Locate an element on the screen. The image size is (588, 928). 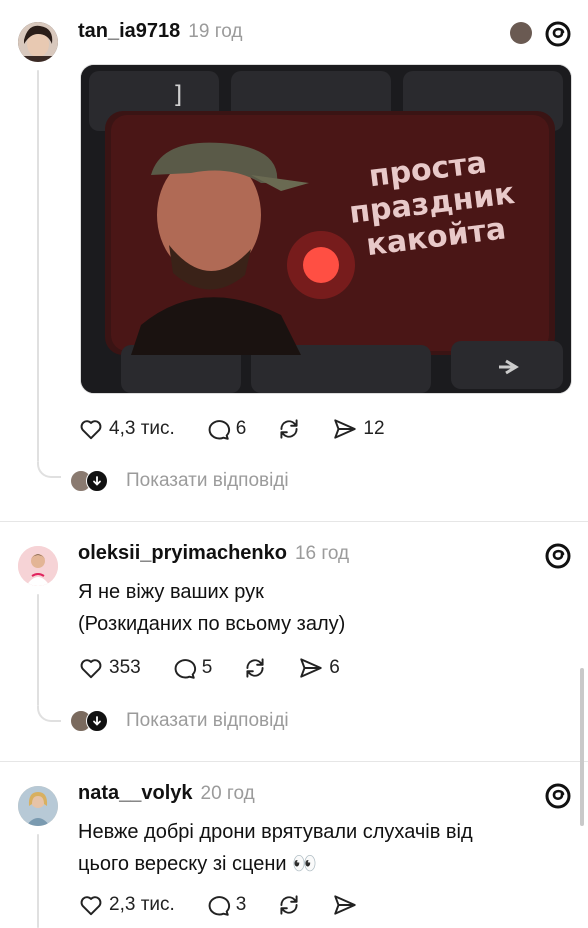
like-button: 353 is located at coordinates (109, 668).